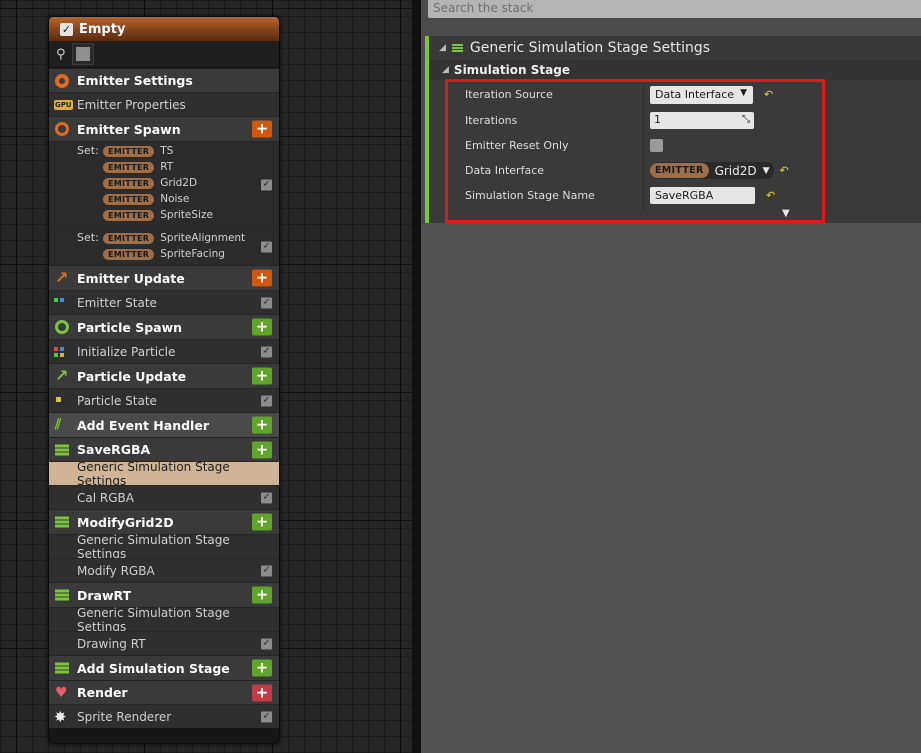 The height and width of the screenshot is (753, 921). What do you see at coordinates (164, 667) in the screenshot?
I see `section-add-simulation-stage: Add Simulation Stage +` at bounding box center [164, 667].